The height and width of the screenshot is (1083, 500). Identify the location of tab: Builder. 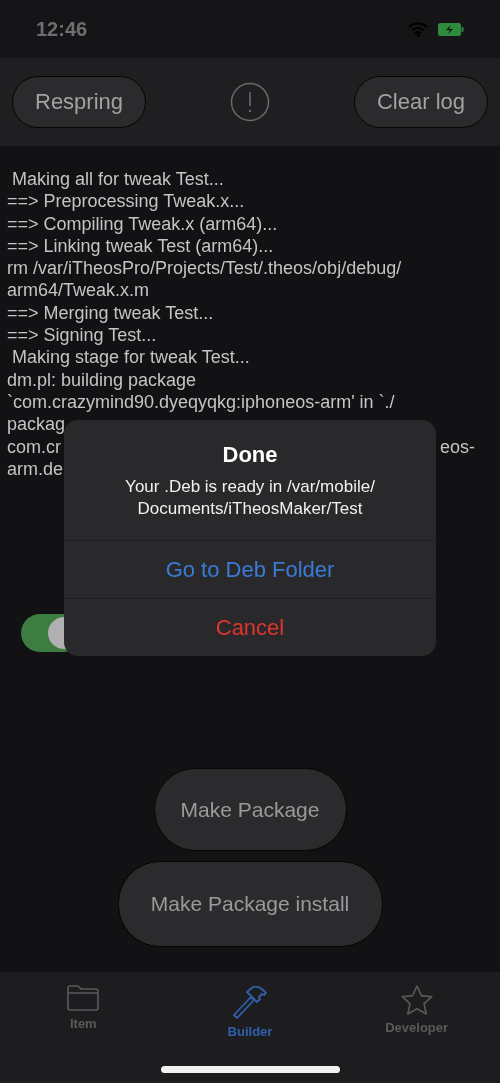
(250, 1008).